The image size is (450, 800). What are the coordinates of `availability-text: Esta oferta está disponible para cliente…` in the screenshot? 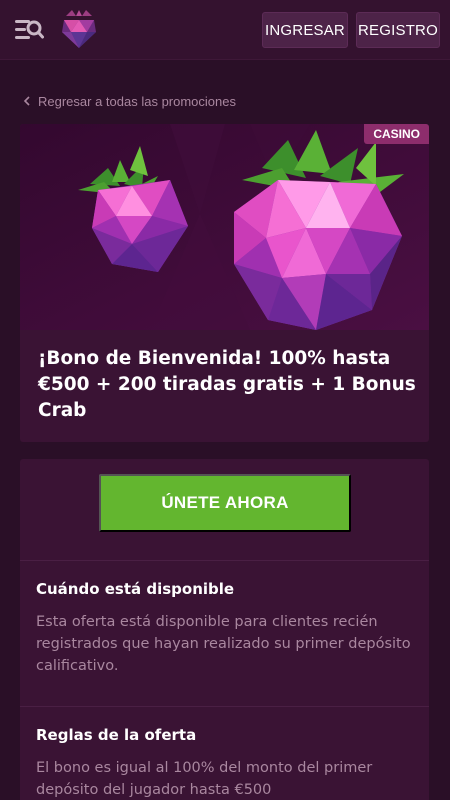 It's located at (223, 644).